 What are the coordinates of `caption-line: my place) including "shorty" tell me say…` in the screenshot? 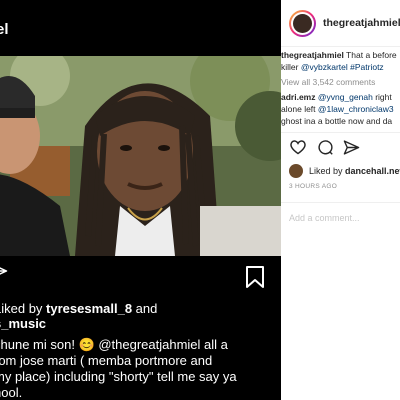 It's located at (118, 376).